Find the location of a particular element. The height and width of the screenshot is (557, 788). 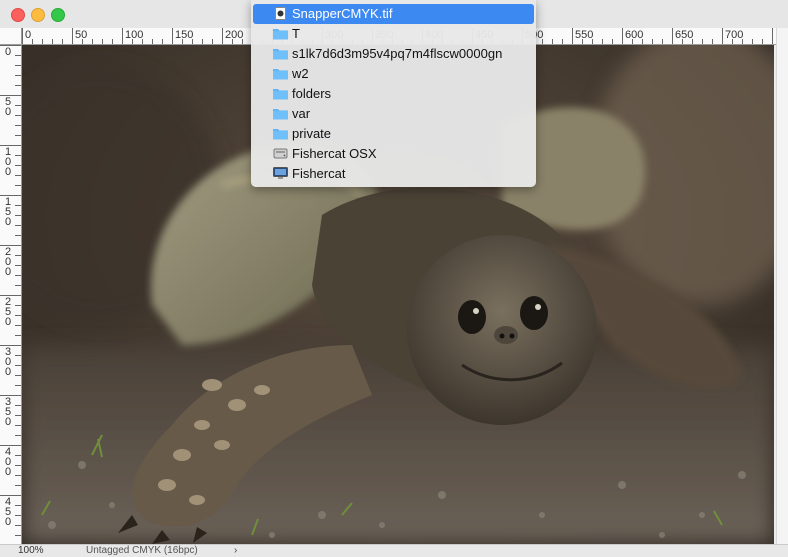

zoom-button is located at coordinates (58, 15).